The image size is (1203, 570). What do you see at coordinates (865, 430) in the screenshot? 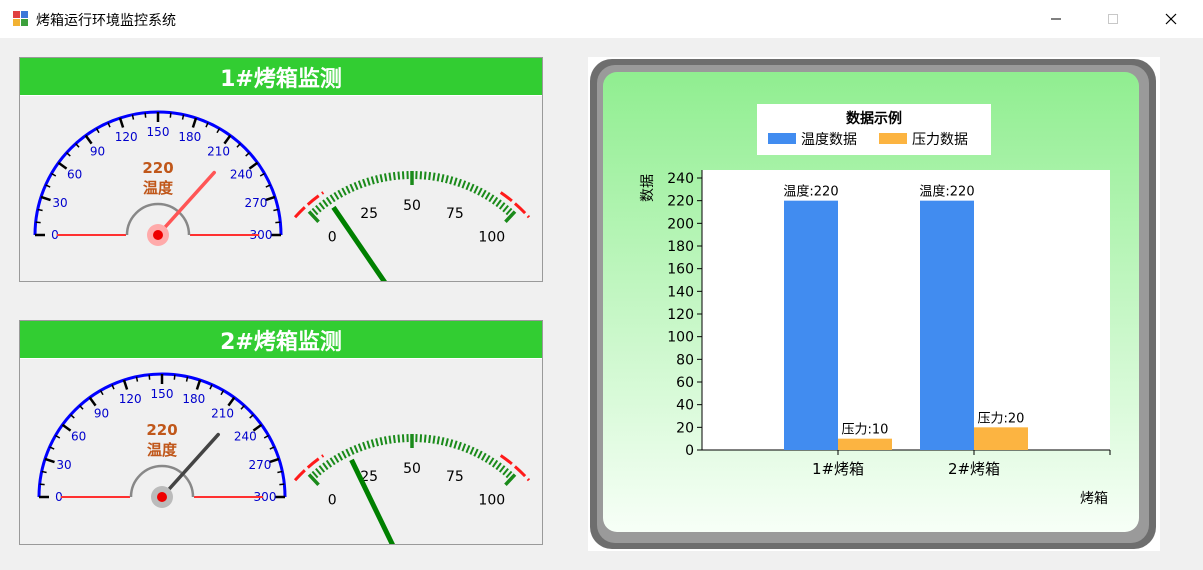
I see `data-label: 压力:10` at bounding box center [865, 430].